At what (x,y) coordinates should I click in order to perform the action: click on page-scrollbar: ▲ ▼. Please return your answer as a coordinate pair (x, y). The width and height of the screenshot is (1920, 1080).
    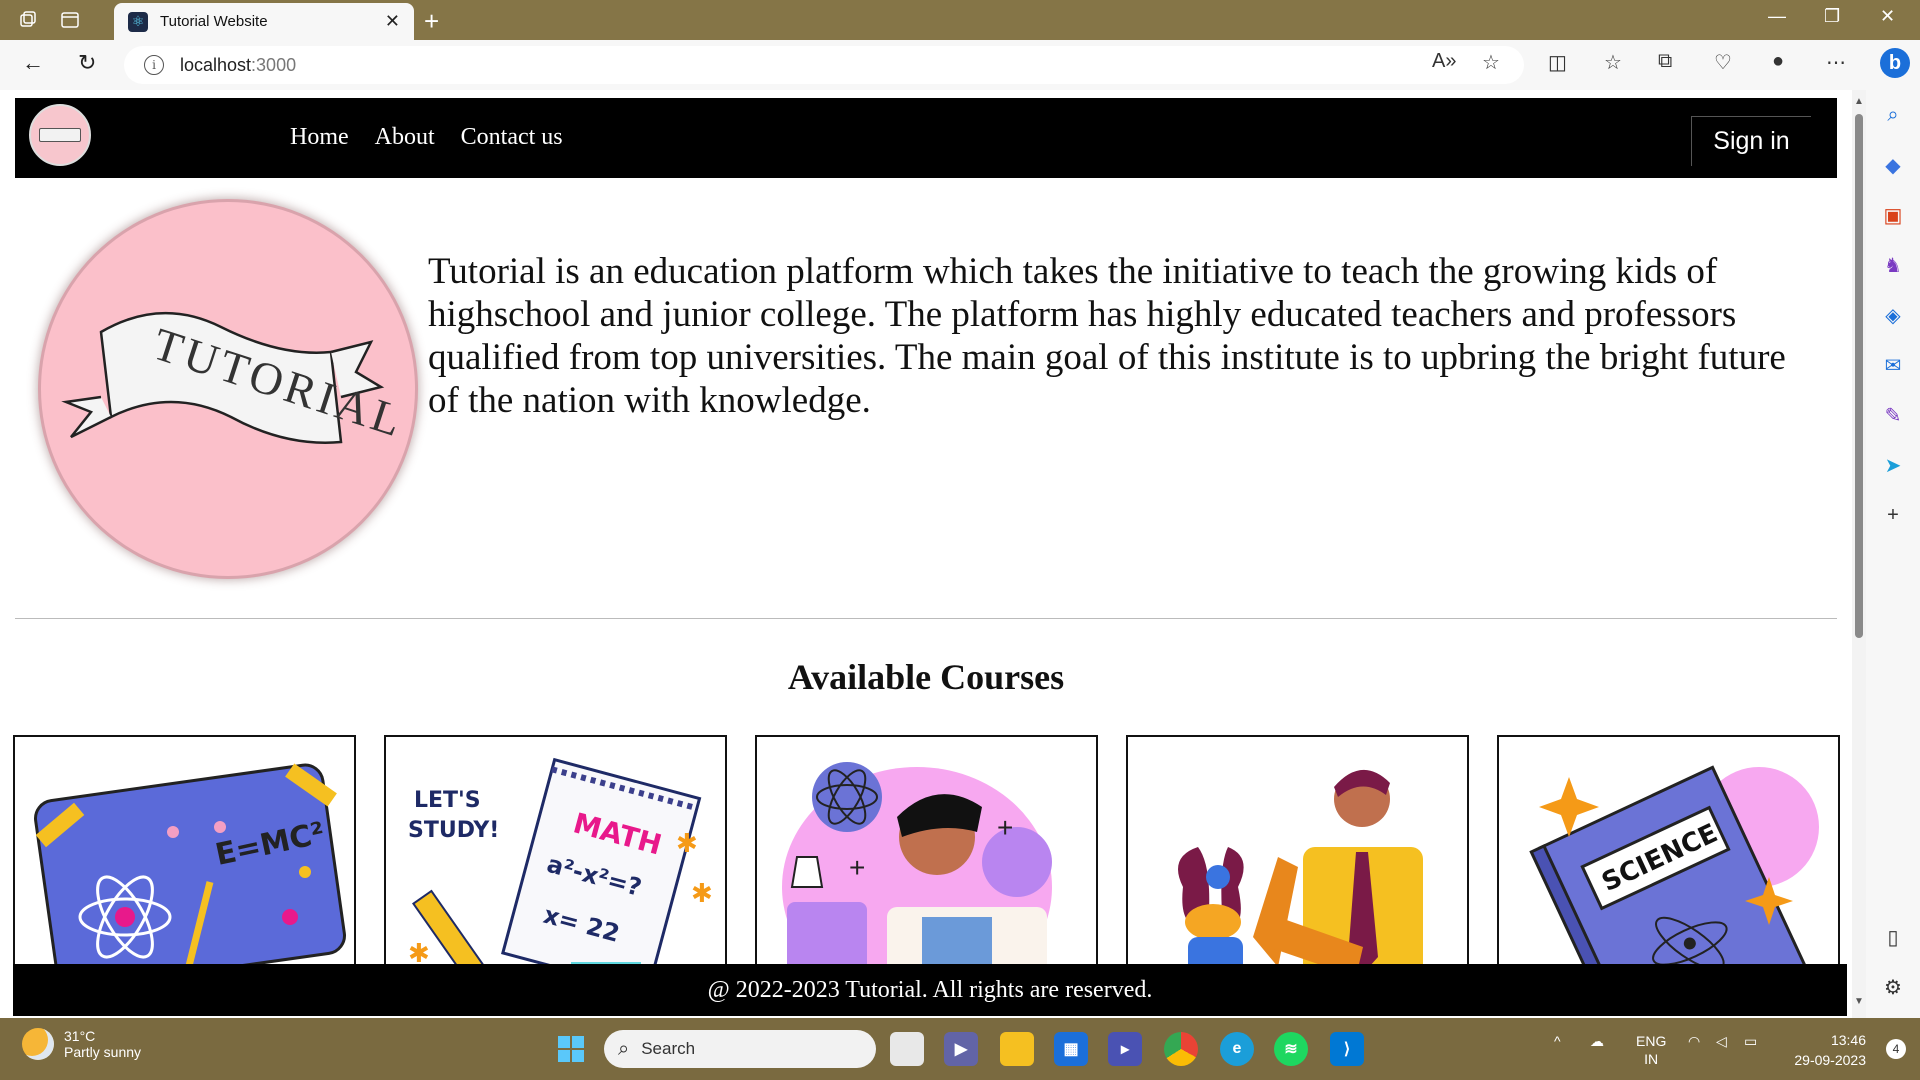
    Looking at the image, I should click on (1859, 554).